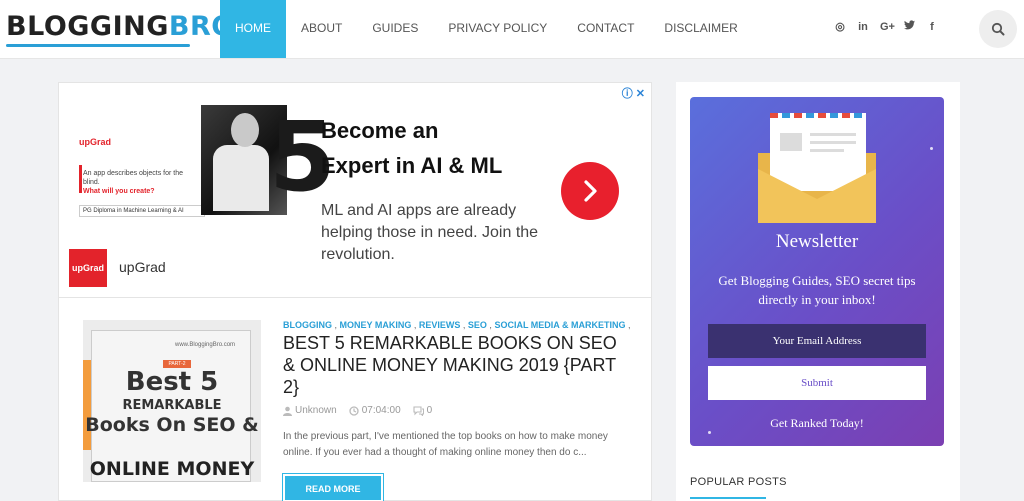 The width and height of the screenshot is (1024, 501). What do you see at coordinates (817, 169) in the screenshot?
I see `envelope-icon` at bounding box center [817, 169].